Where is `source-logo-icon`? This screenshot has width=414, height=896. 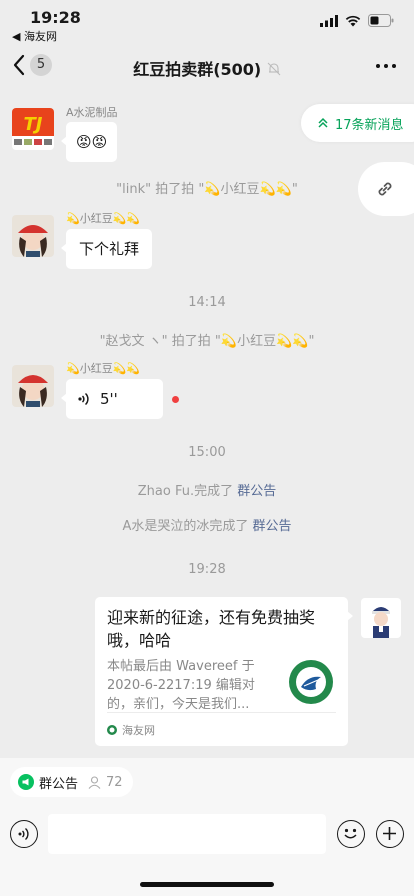 source-logo-icon is located at coordinates (112, 730).